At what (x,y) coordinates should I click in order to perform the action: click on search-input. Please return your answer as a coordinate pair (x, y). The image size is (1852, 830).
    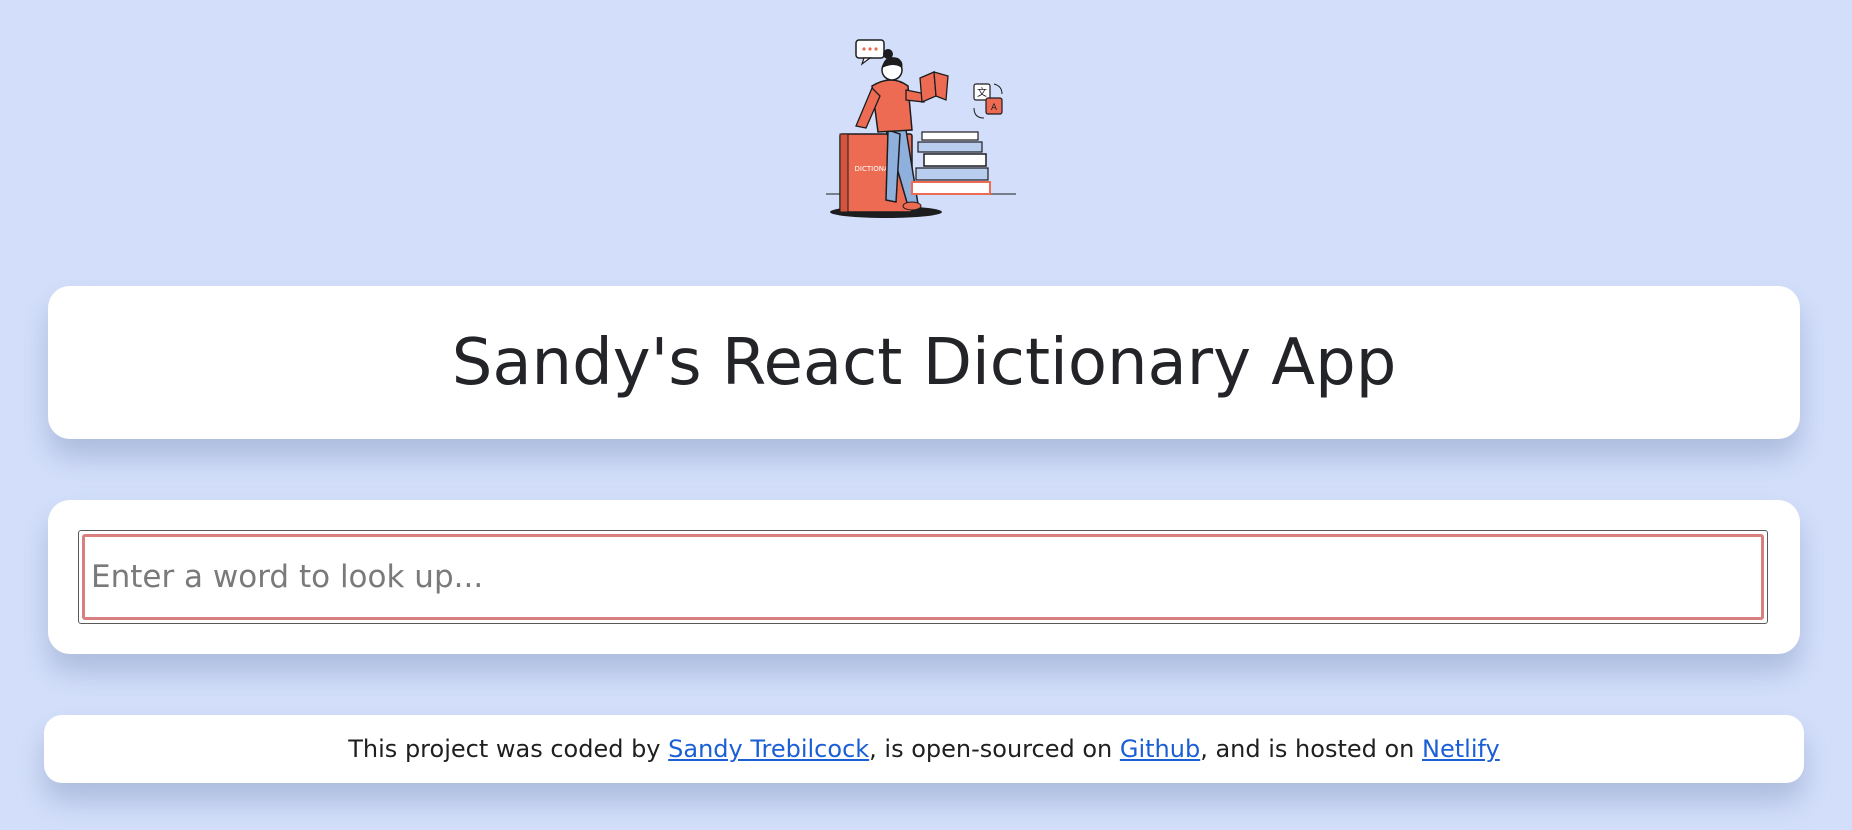
    Looking at the image, I should click on (923, 577).